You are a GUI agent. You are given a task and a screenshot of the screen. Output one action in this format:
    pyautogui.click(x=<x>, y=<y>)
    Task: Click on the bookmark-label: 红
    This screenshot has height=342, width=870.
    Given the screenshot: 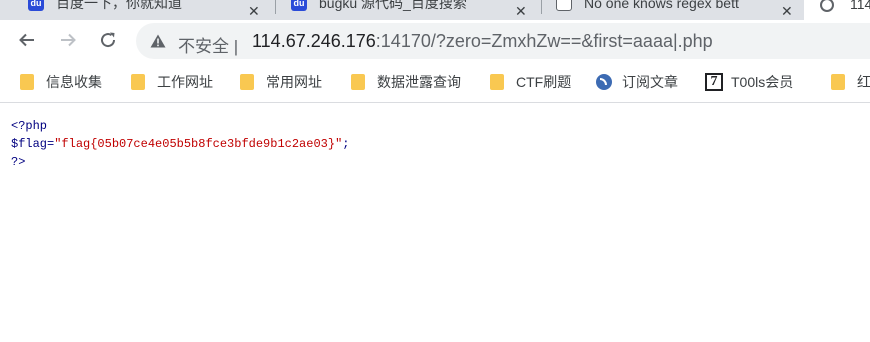 What is the action you would take?
    pyautogui.click(x=863, y=82)
    